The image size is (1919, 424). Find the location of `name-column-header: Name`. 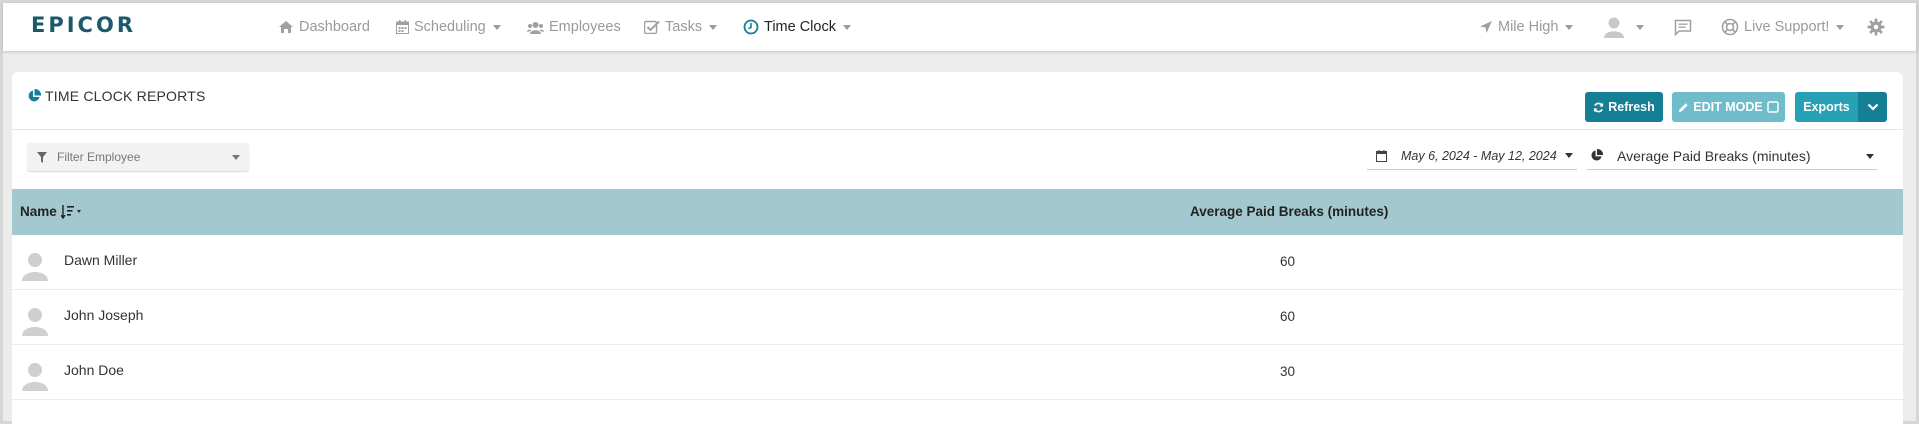

name-column-header: Name is located at coordinates (52, 211).